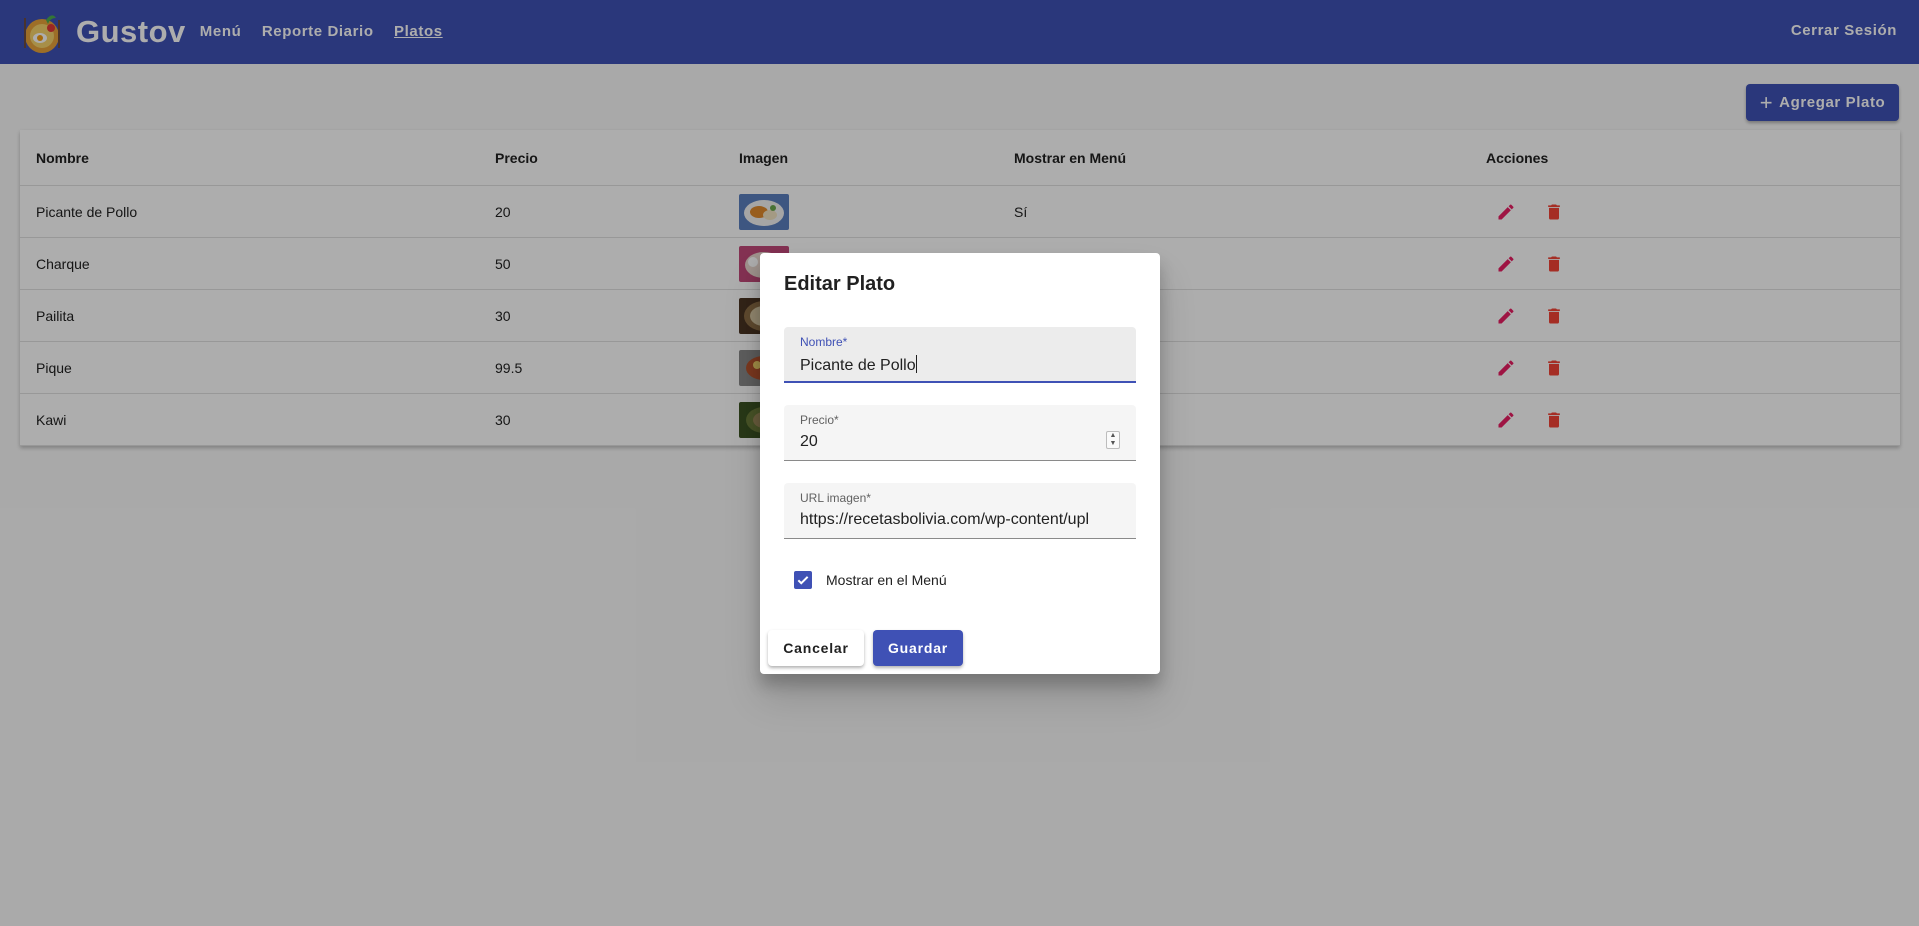  What do you see at coordinates (840, 284) in the screenshot?
I see `dialog-title: Editar Plato` at bounding box center [840, 284].